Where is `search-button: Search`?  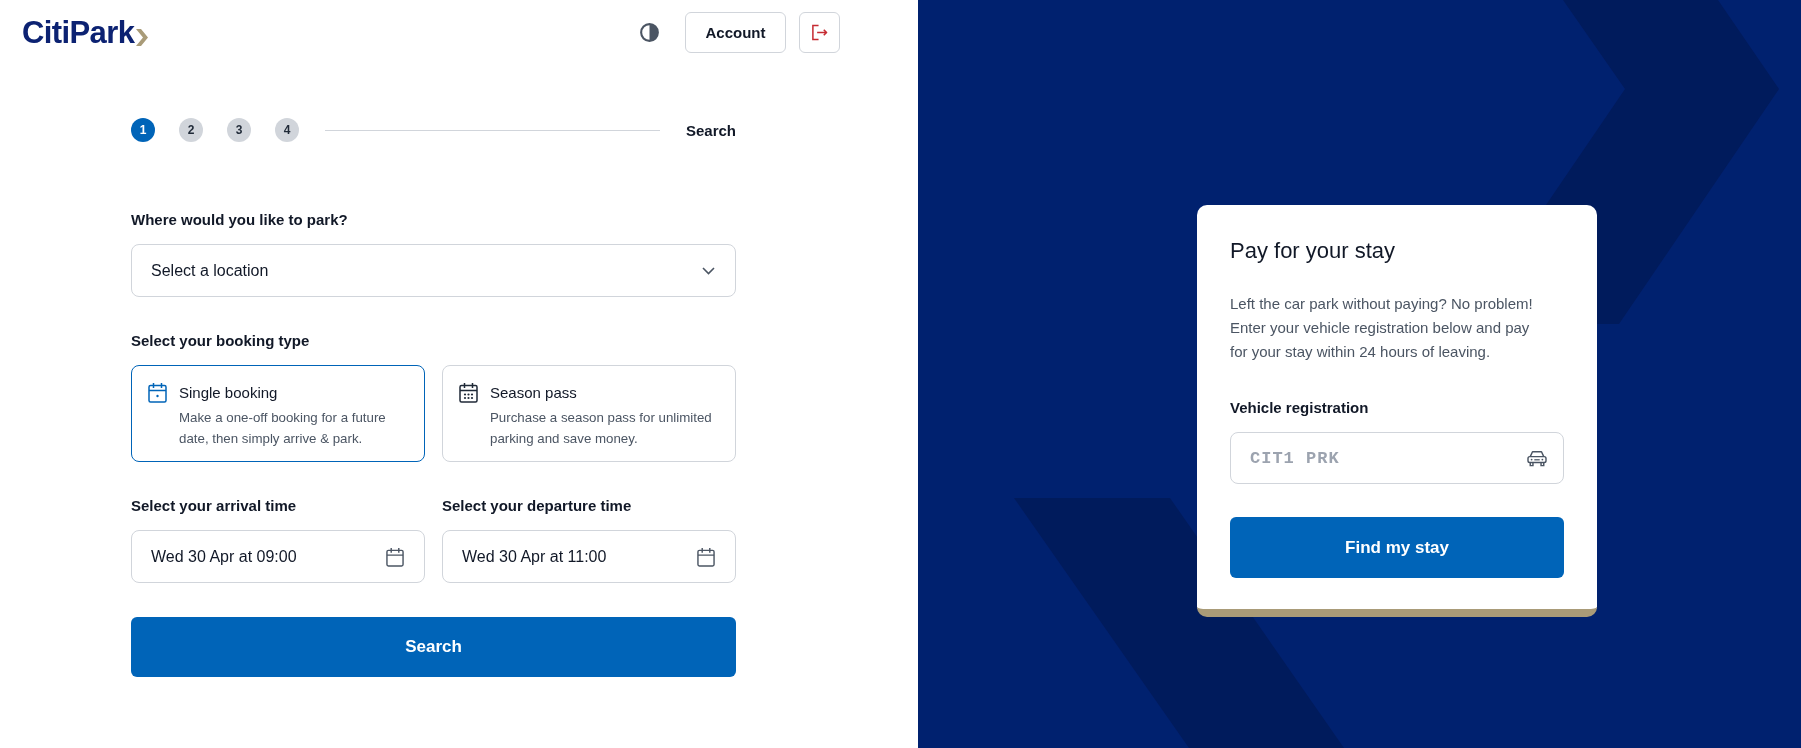 search-button: Search is located at coordinates (433, 647).